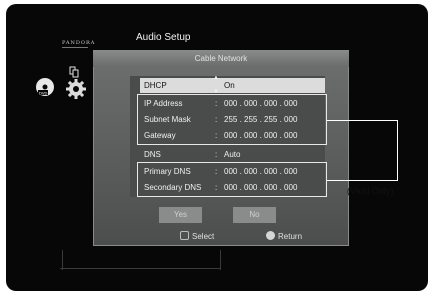 This screenshot has width=436, height=295. I want to click on gear-icon, so click(76, 89).